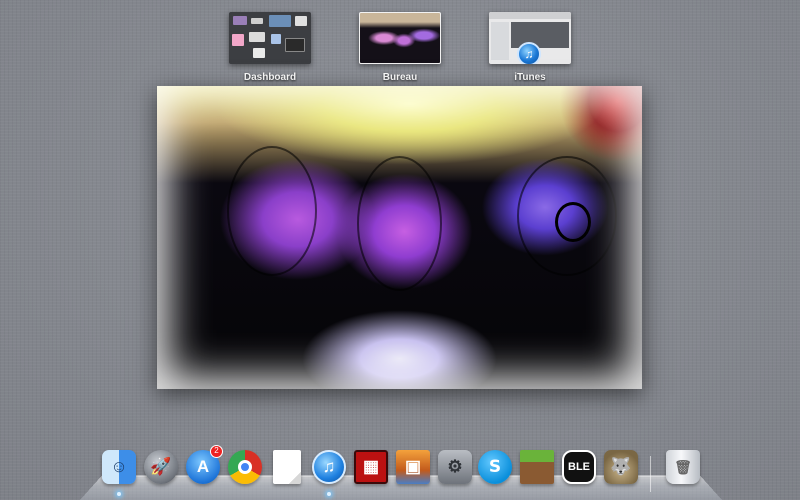 Image resolution: width=800 pixels, height=500 pixels. I want to click on itunes-thumbnail: ♫, so click(530, 38).